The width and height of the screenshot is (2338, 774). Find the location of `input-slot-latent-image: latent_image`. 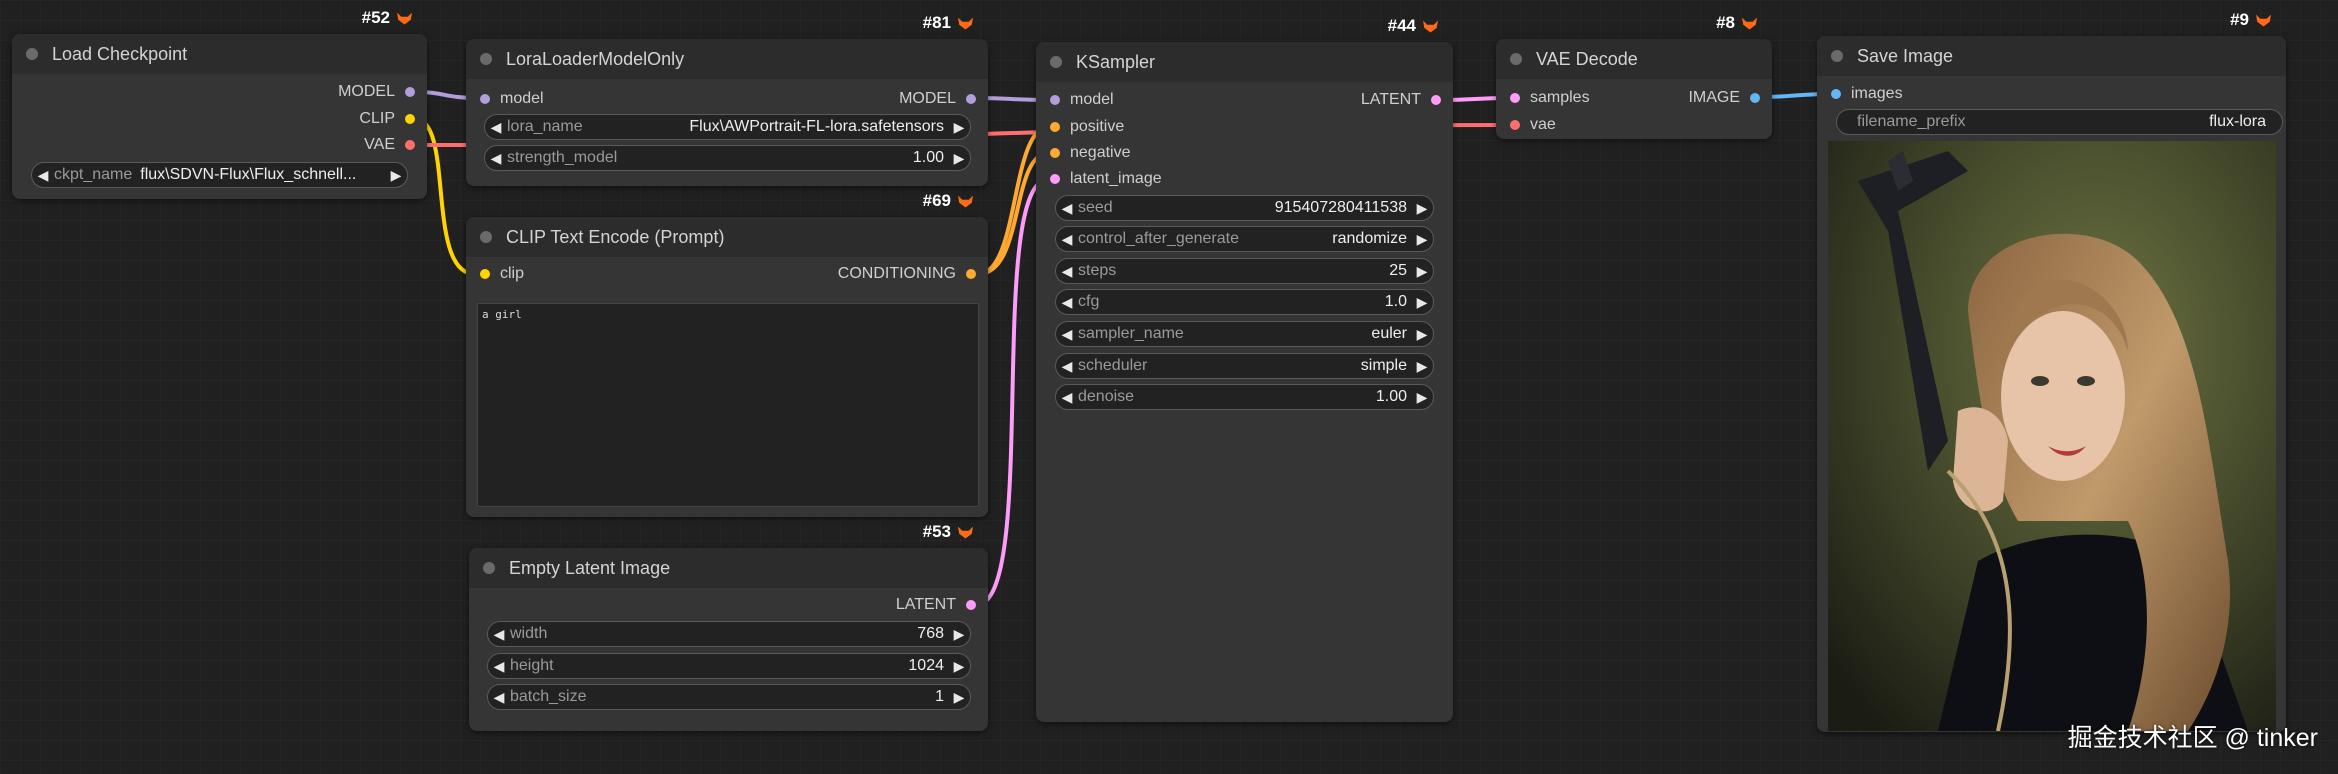

input-slot-latent-image: latent_image is located at coordinates (1244, 179).